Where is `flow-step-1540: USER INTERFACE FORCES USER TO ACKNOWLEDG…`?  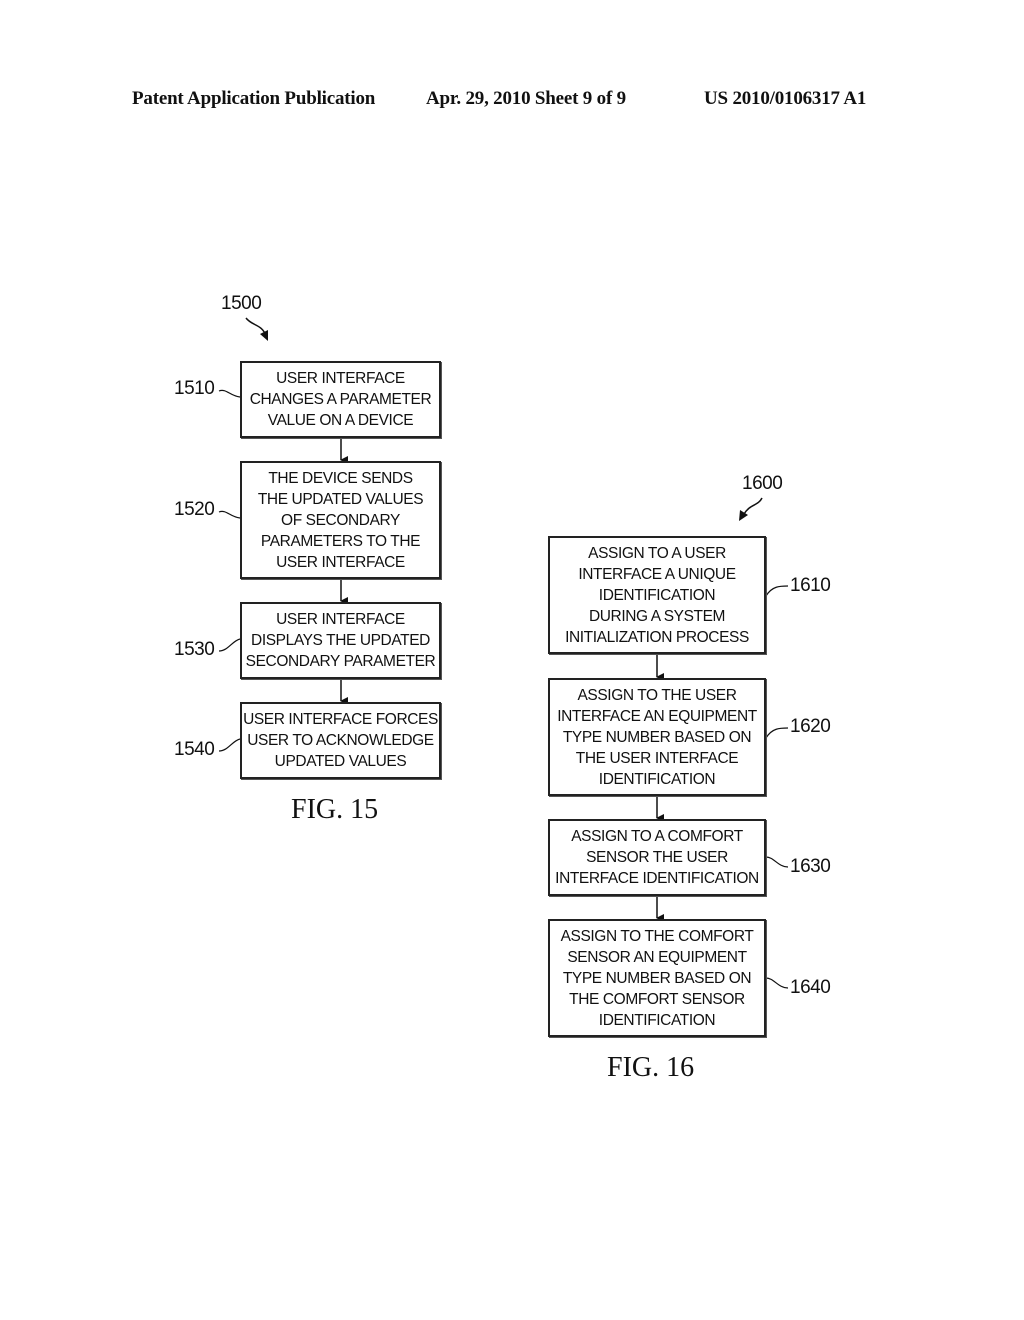
flow-step-1540: USER INTERFACE FORCES USER TO ACKNOWLEDG… is located at coordinates (340, 740).